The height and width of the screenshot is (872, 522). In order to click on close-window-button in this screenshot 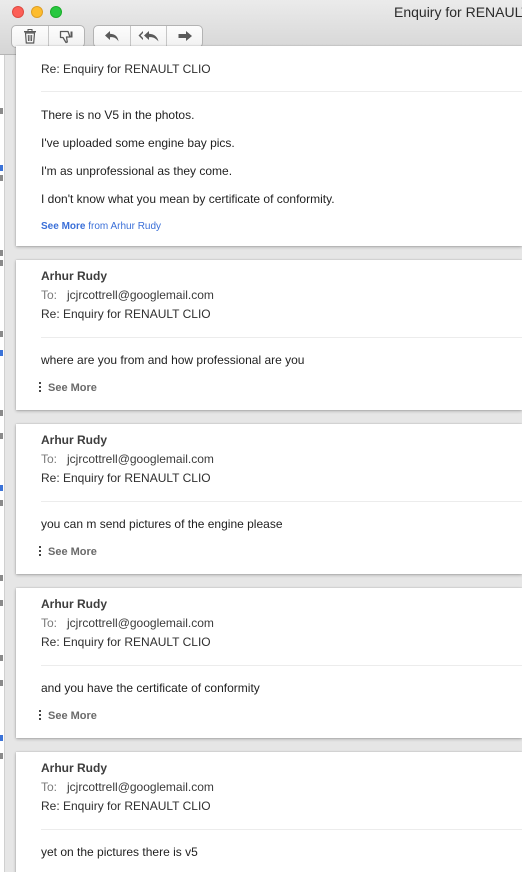, I will do `click(18, 12)`.